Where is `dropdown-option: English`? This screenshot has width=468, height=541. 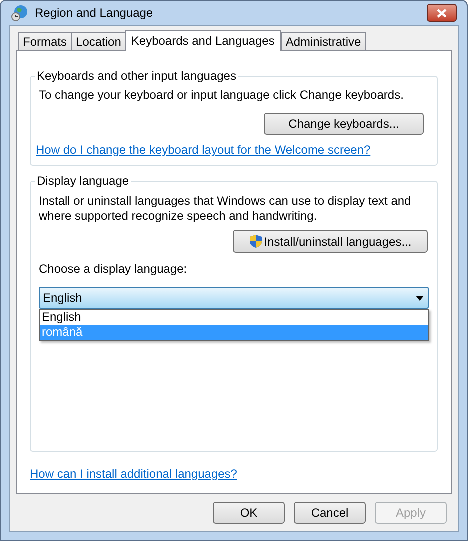 dropdown-option: English is located at coordinates (234, 317).